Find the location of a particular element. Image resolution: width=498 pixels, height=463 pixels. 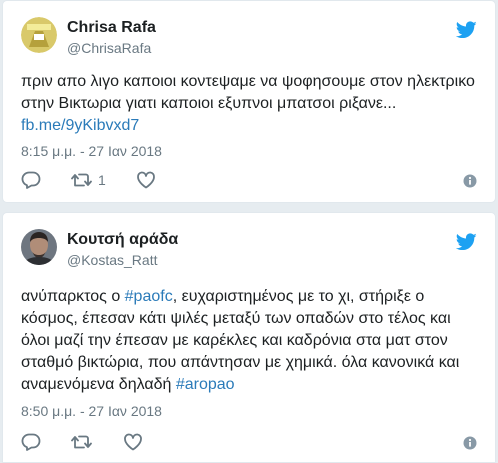

tweet-timestamp: 8:50 μ.μ. - 27 Ιαν 2018 is located at coordinates (91, 411).